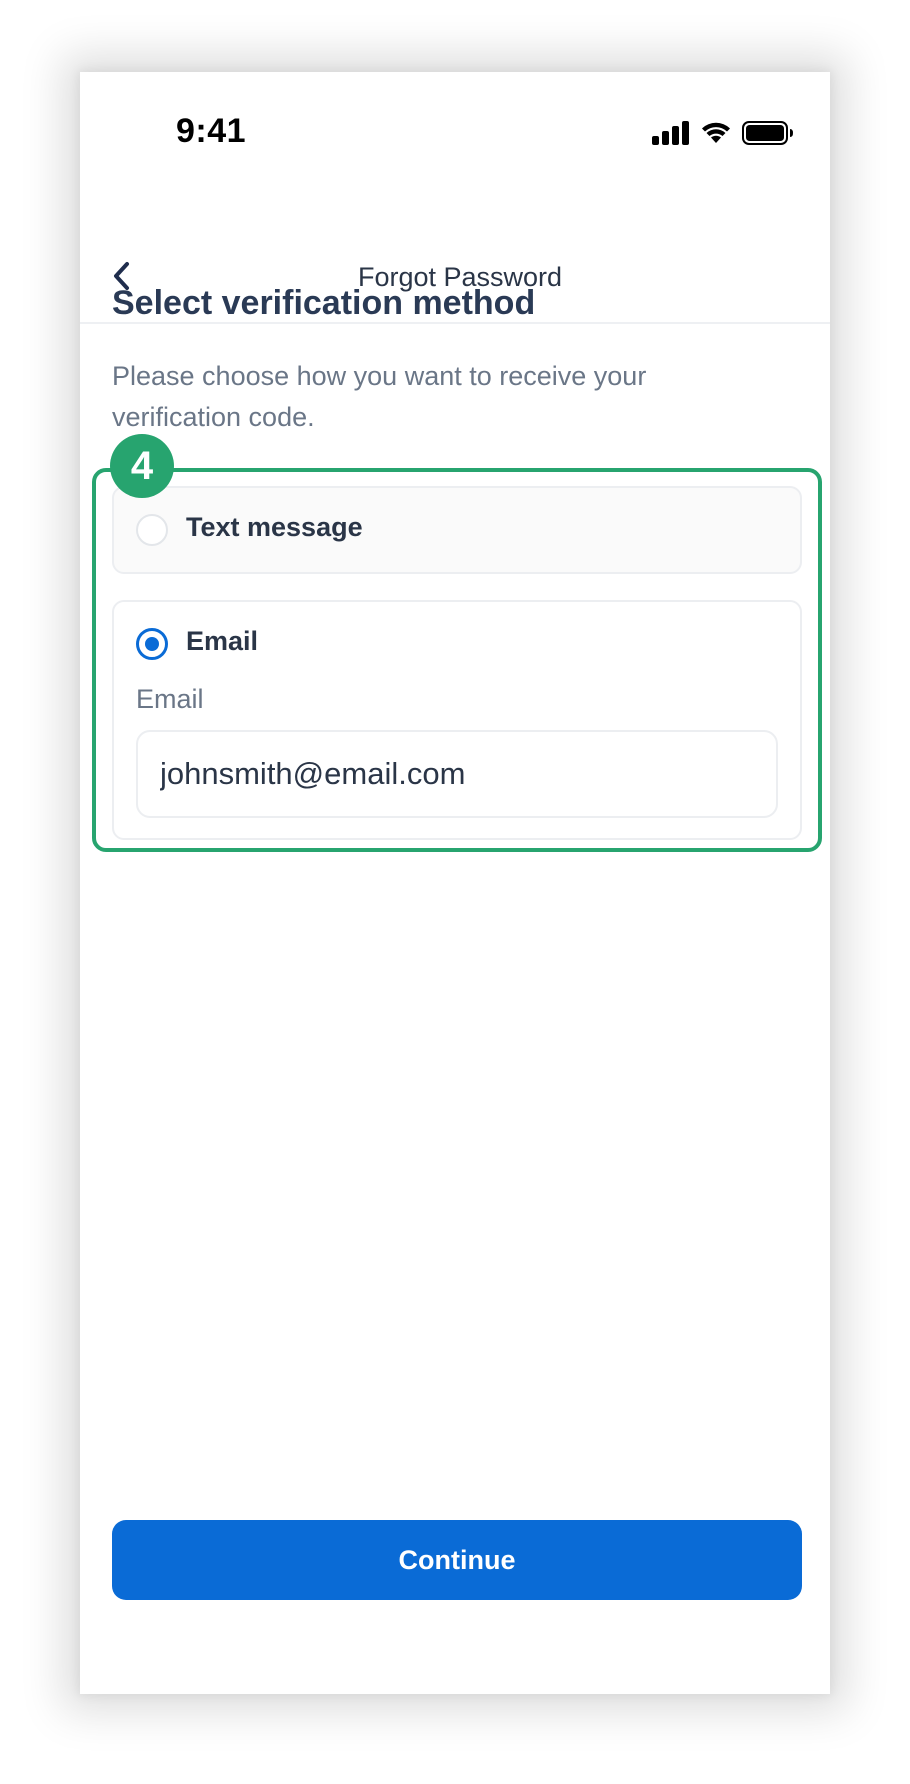 The height and width of the screenshot is (1784, 910). Describe the element at coordinates (716, 133) in the screenshot. I see `wifi-icon` at that location.